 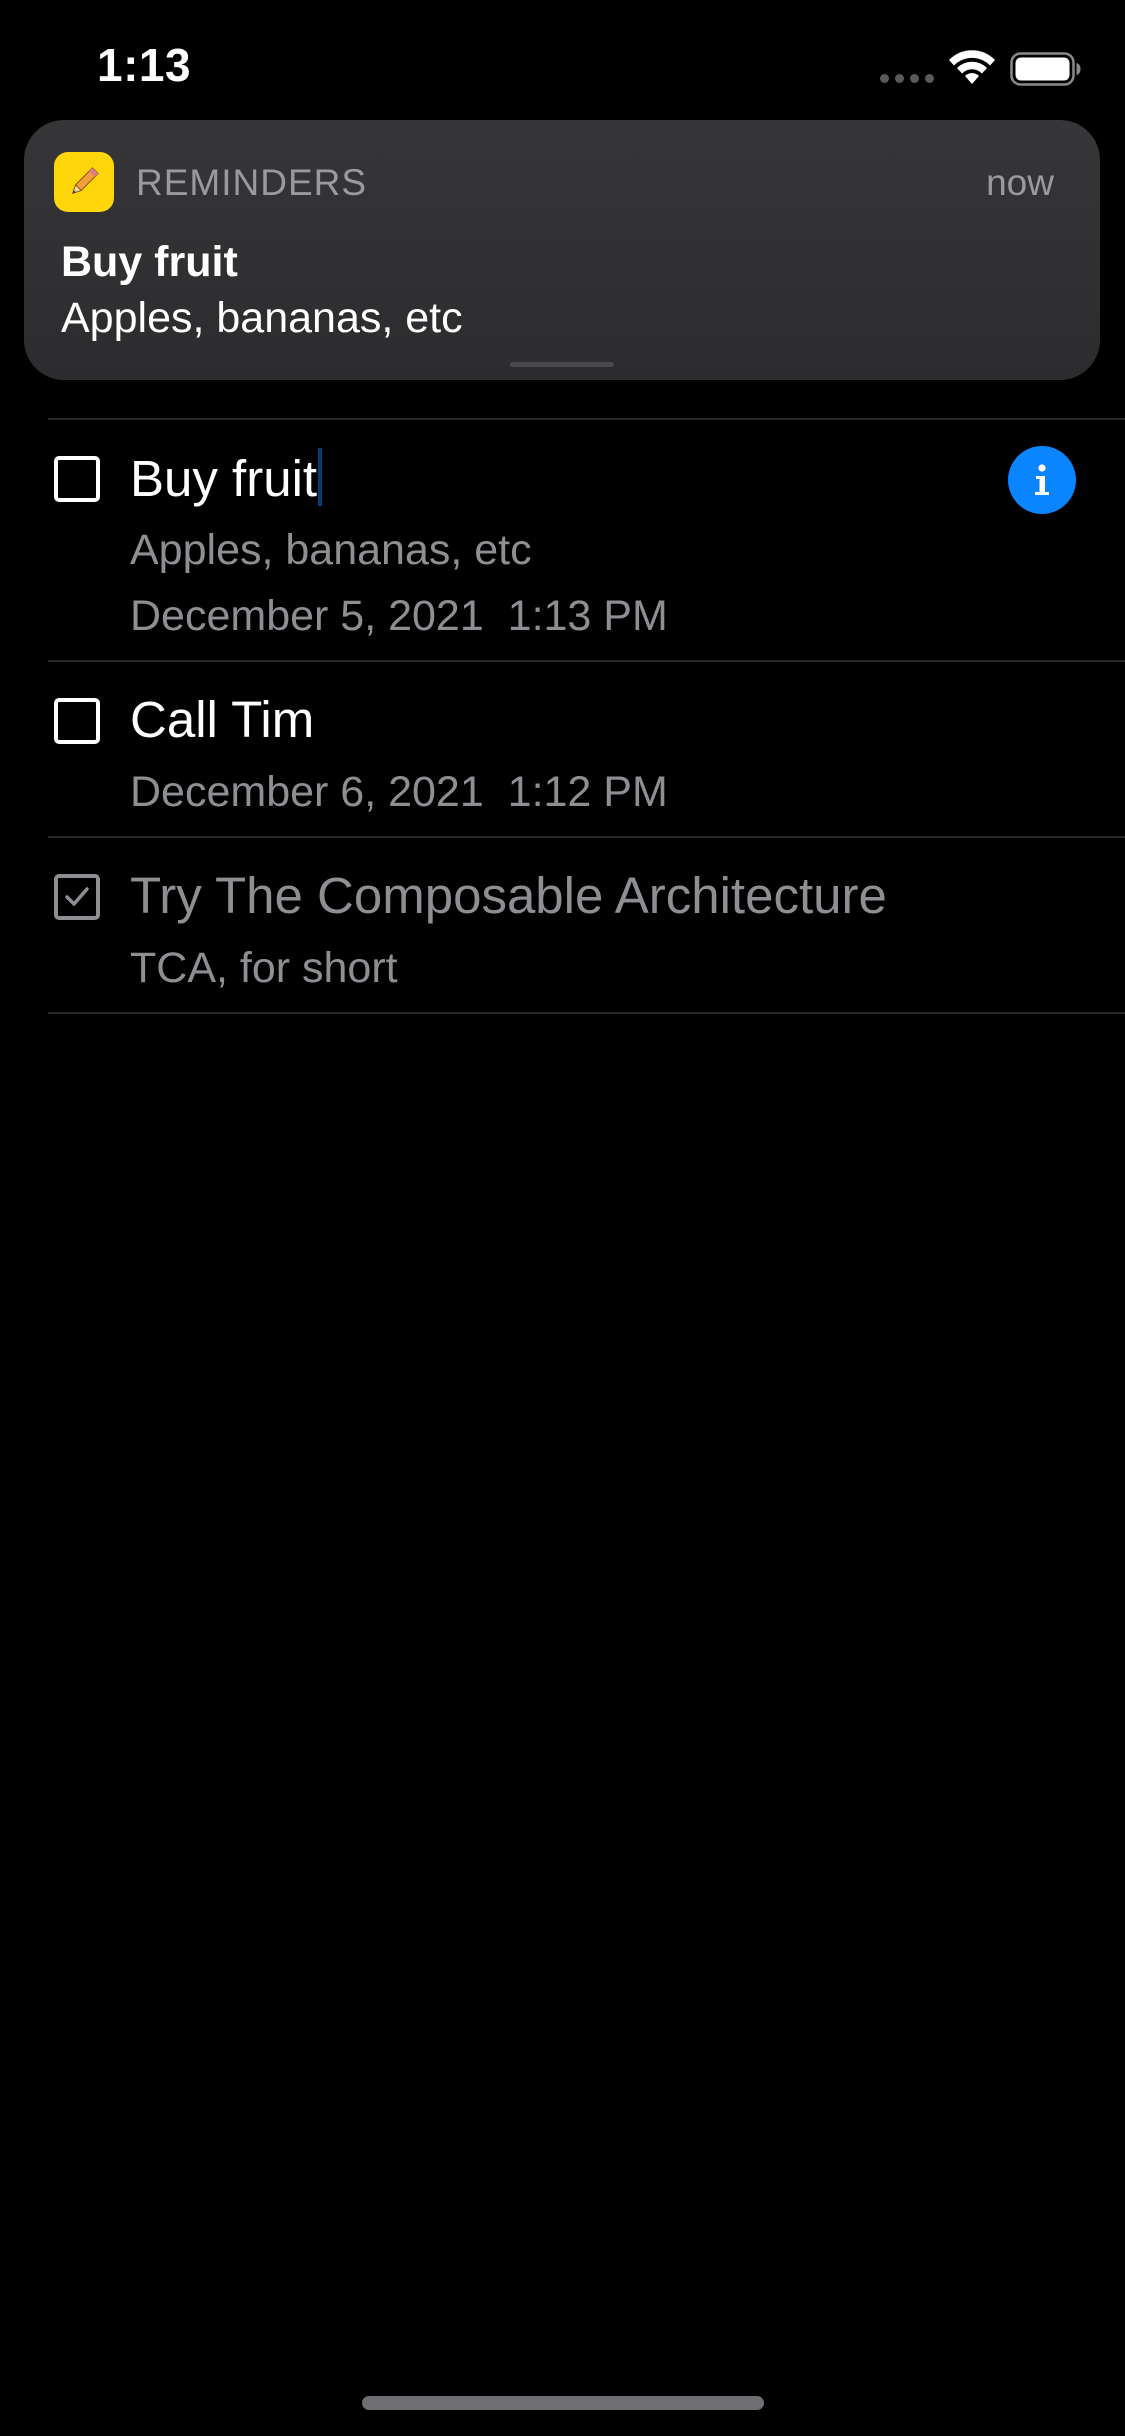 What do you see at coordinates (907, 78) in the screenshot?
I see `cellular-dots-icon` at bounding box center [907, 78].